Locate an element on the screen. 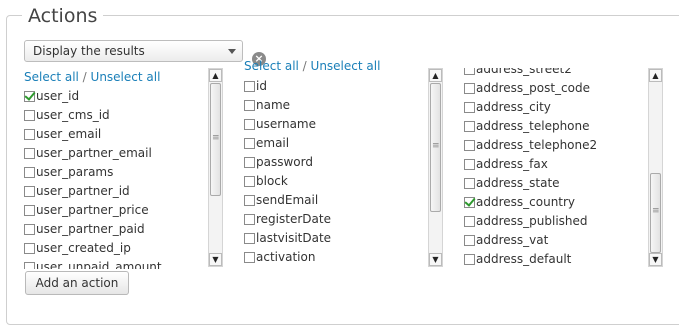 Image resolution: width=679 pixels, height=325 pixels. field-label: address_telephone2 is located at coordinates (537, 145).